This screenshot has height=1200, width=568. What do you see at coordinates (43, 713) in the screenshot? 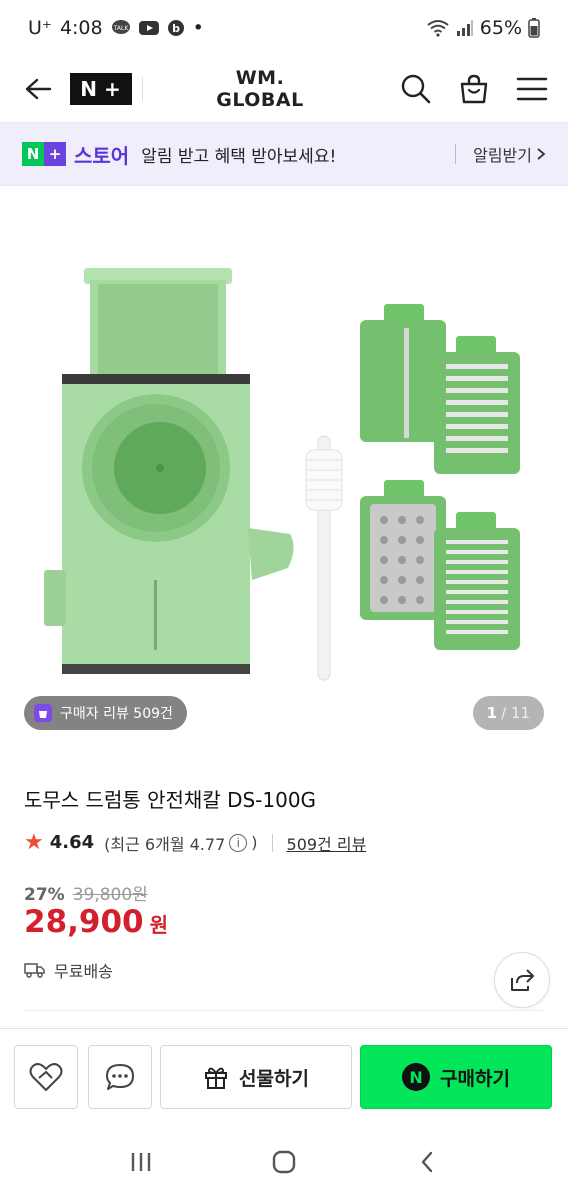
I see `review-bag-icon` at bounding box center [43, 713].